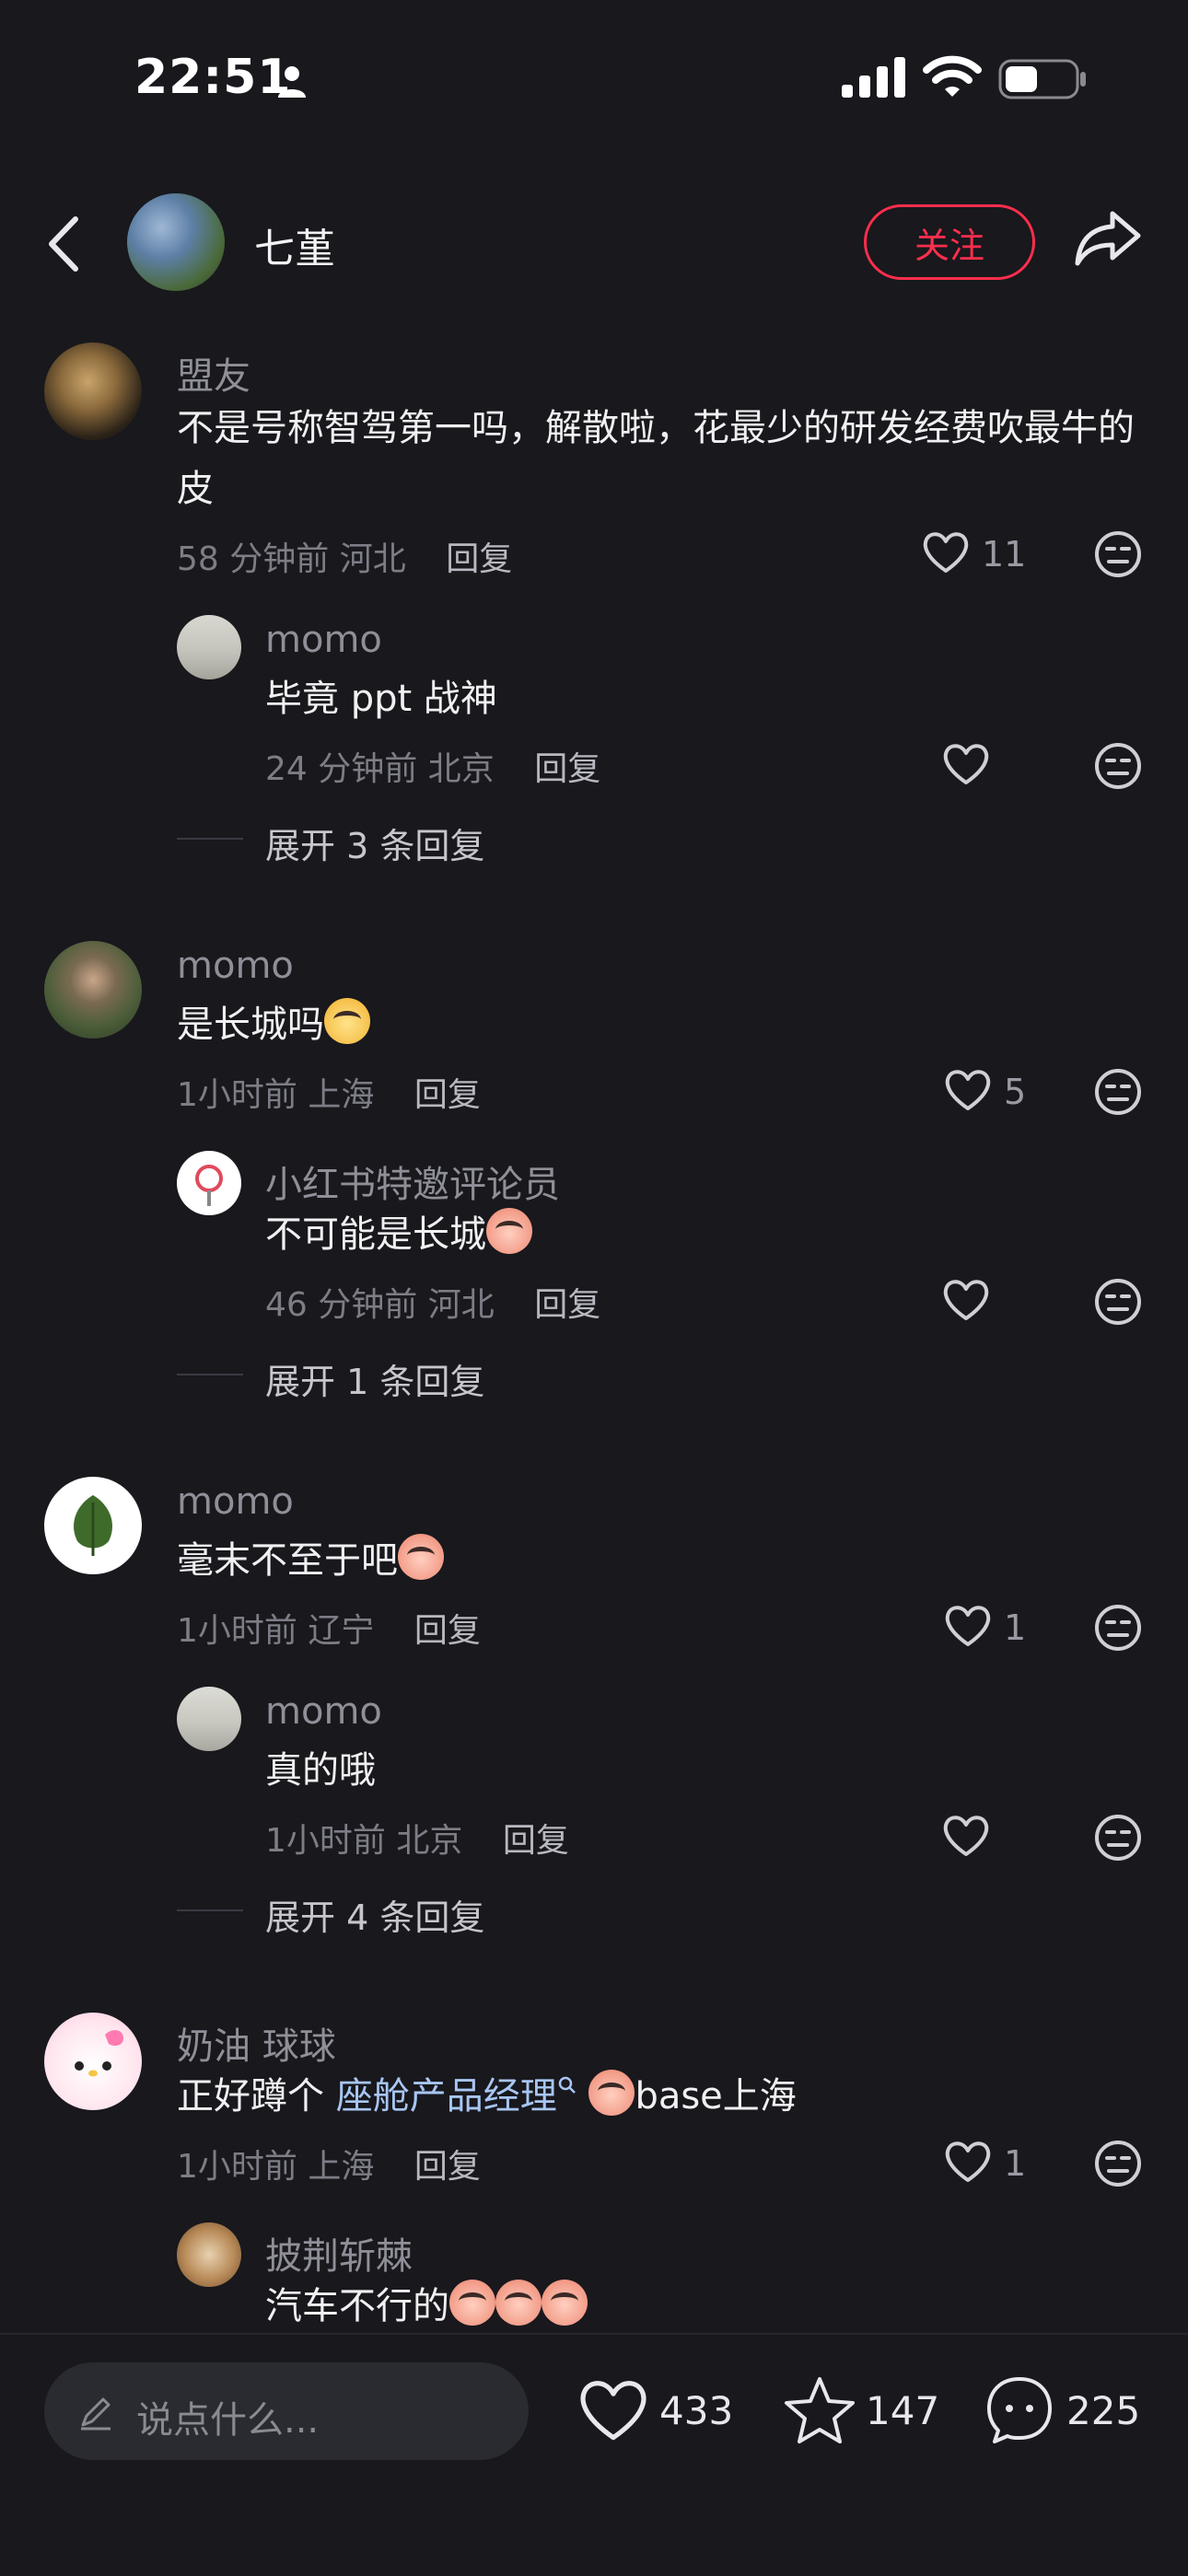 The image size is (1188, 2576). I want to click on author-avatar, so click(176, 242).